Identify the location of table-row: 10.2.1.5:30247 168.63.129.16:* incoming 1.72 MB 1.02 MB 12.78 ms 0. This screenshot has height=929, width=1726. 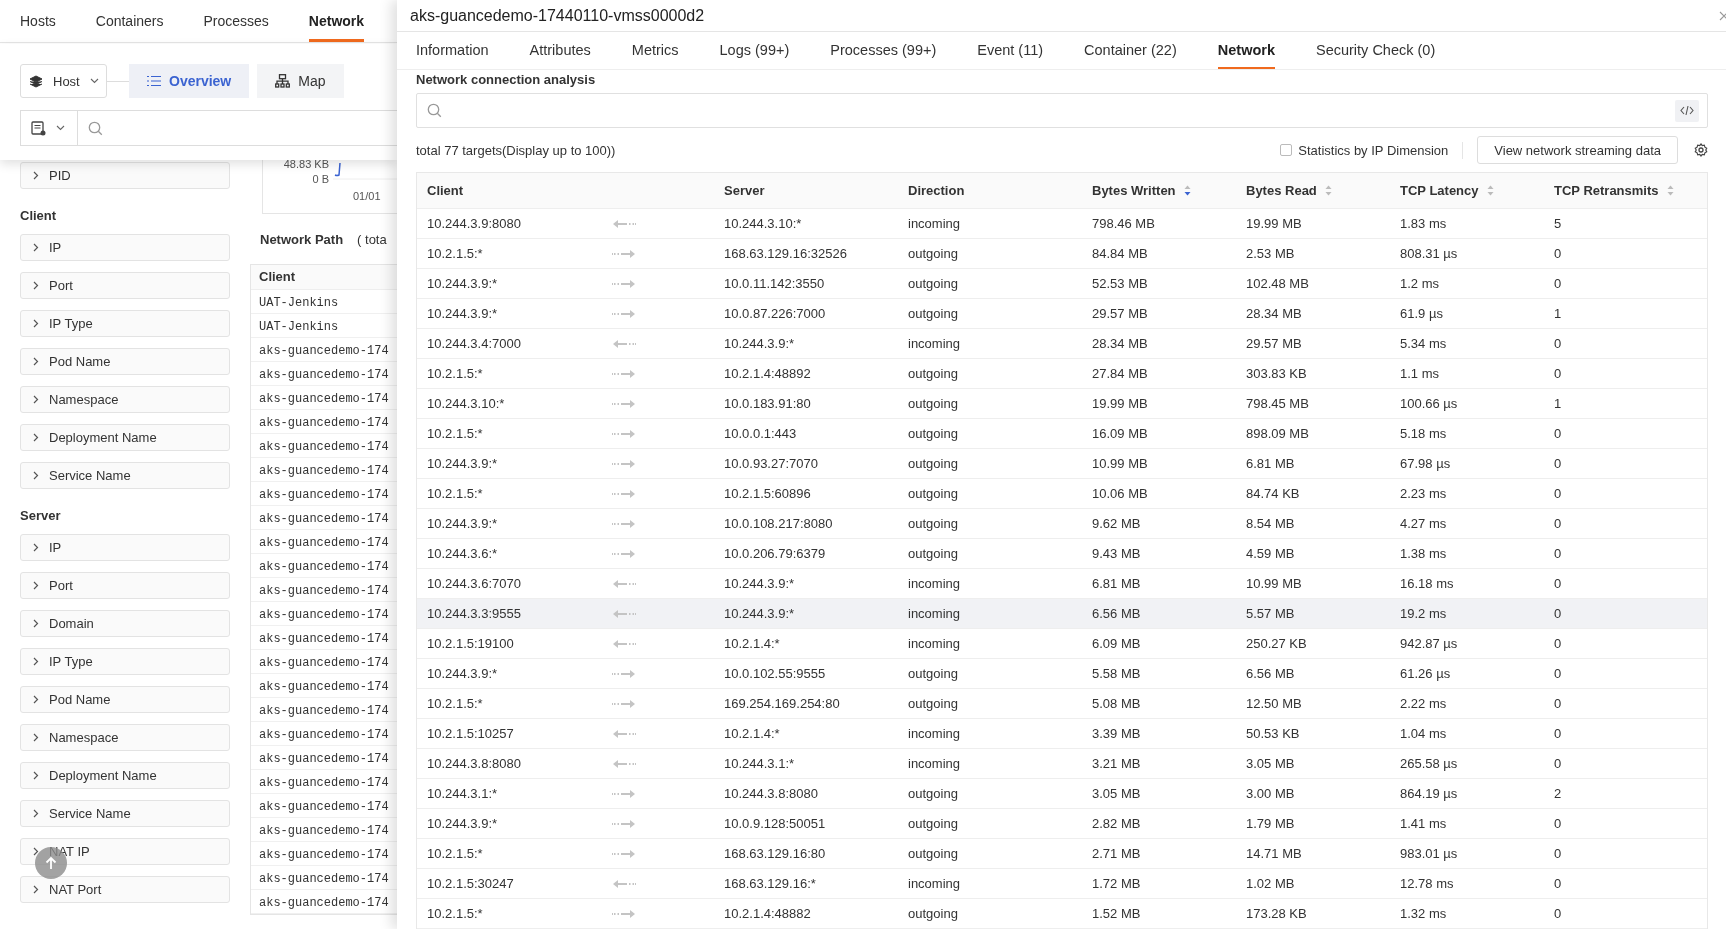
(1062, 884).